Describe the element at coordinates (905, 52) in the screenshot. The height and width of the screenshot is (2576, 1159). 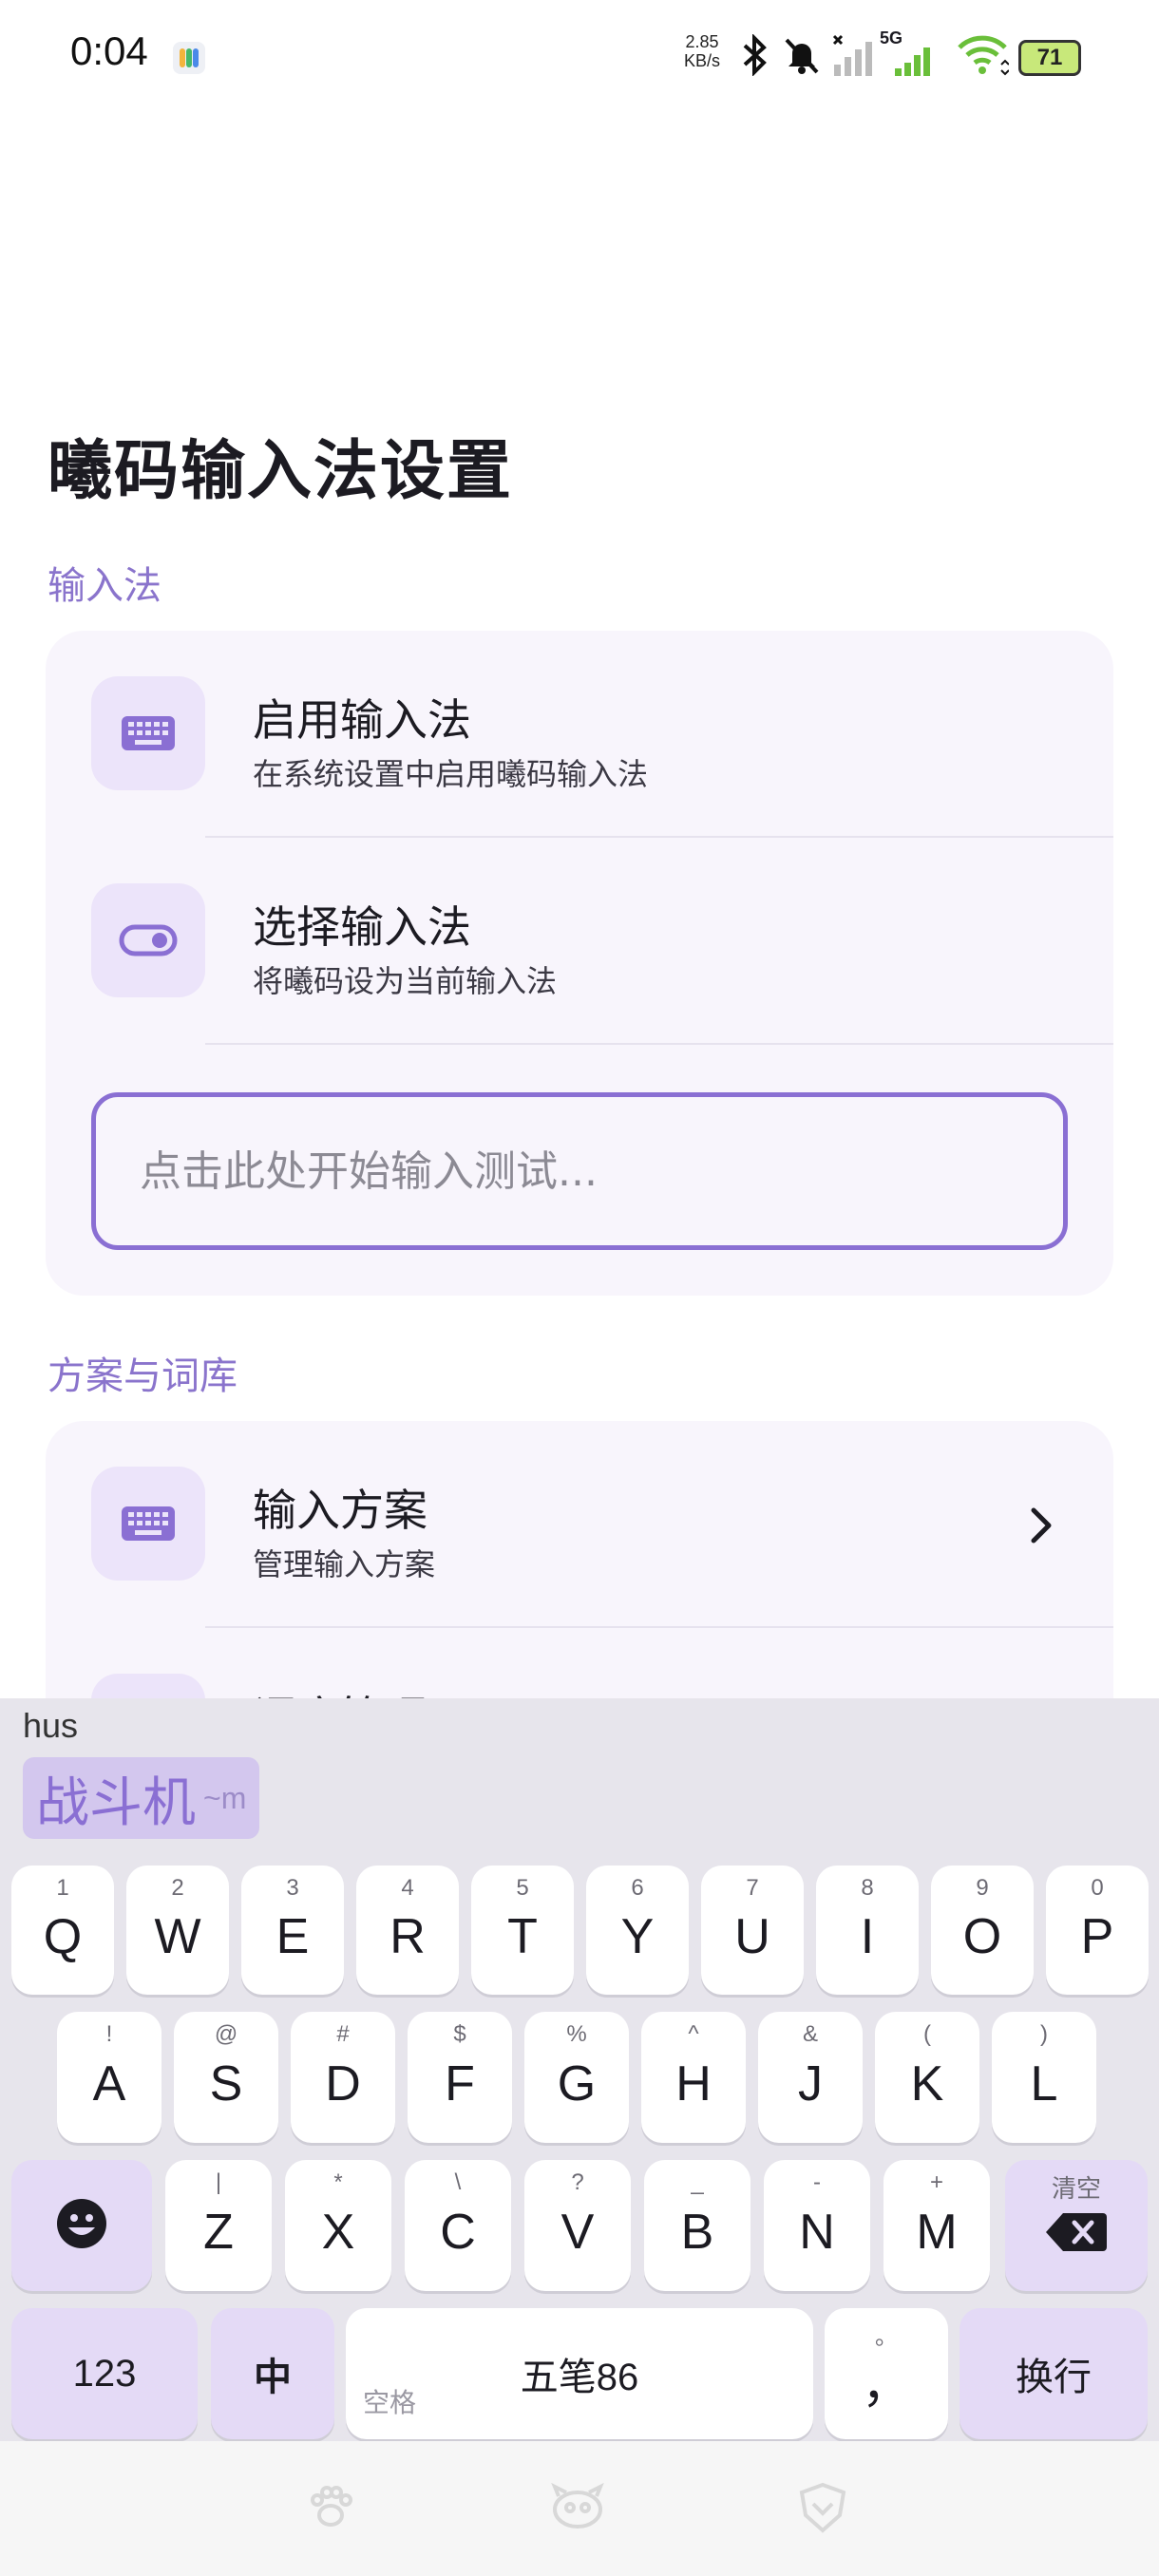
I see `signal-5g-icon: 5G` at that location.